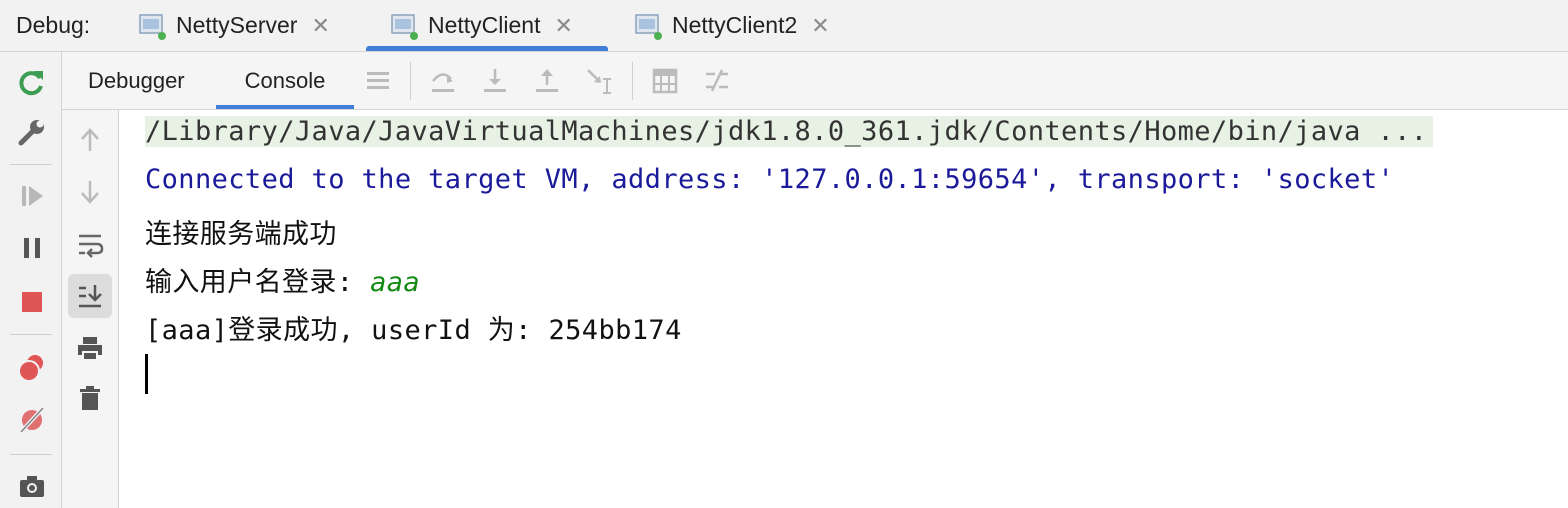 This screenshot has height=508, width=1568. I want to click on evaluate-expression-icon, so click(665, 81).